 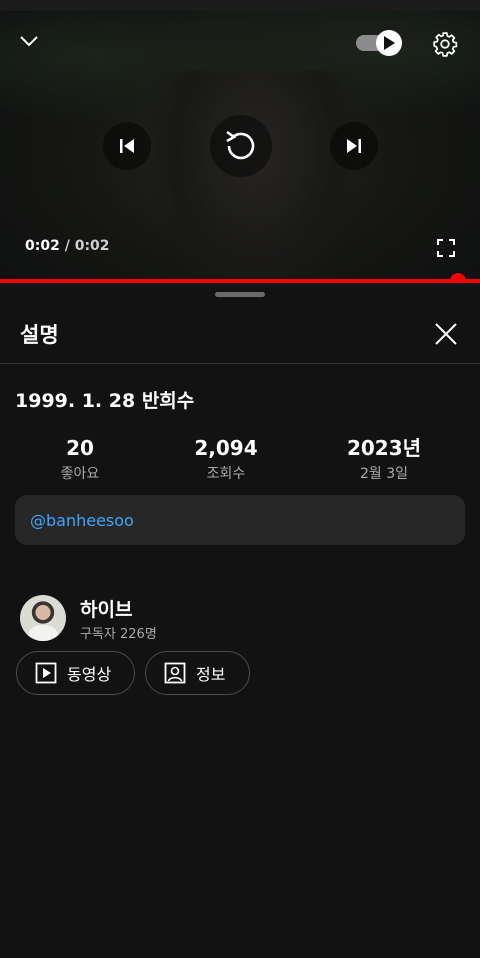 I want to click on stat-views: 2,094 조회수, so click(x=226, y=459).